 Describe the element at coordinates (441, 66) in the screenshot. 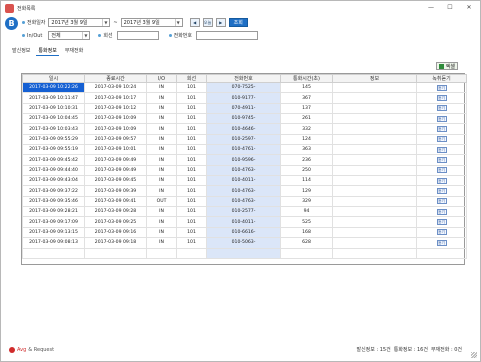

I see `excel-icon` at that location.